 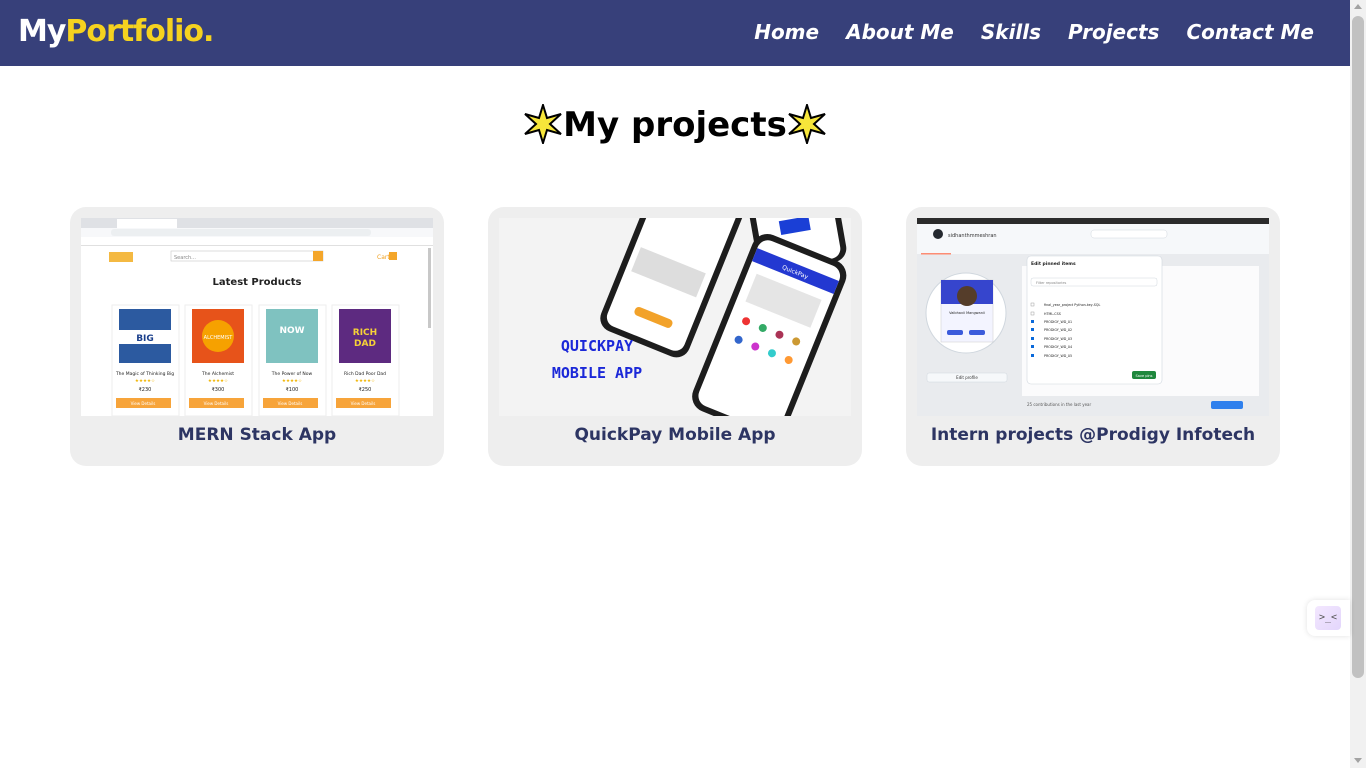 I want to click on intern-dialog-search: Filter repositories, so click(x=1051, y=283).